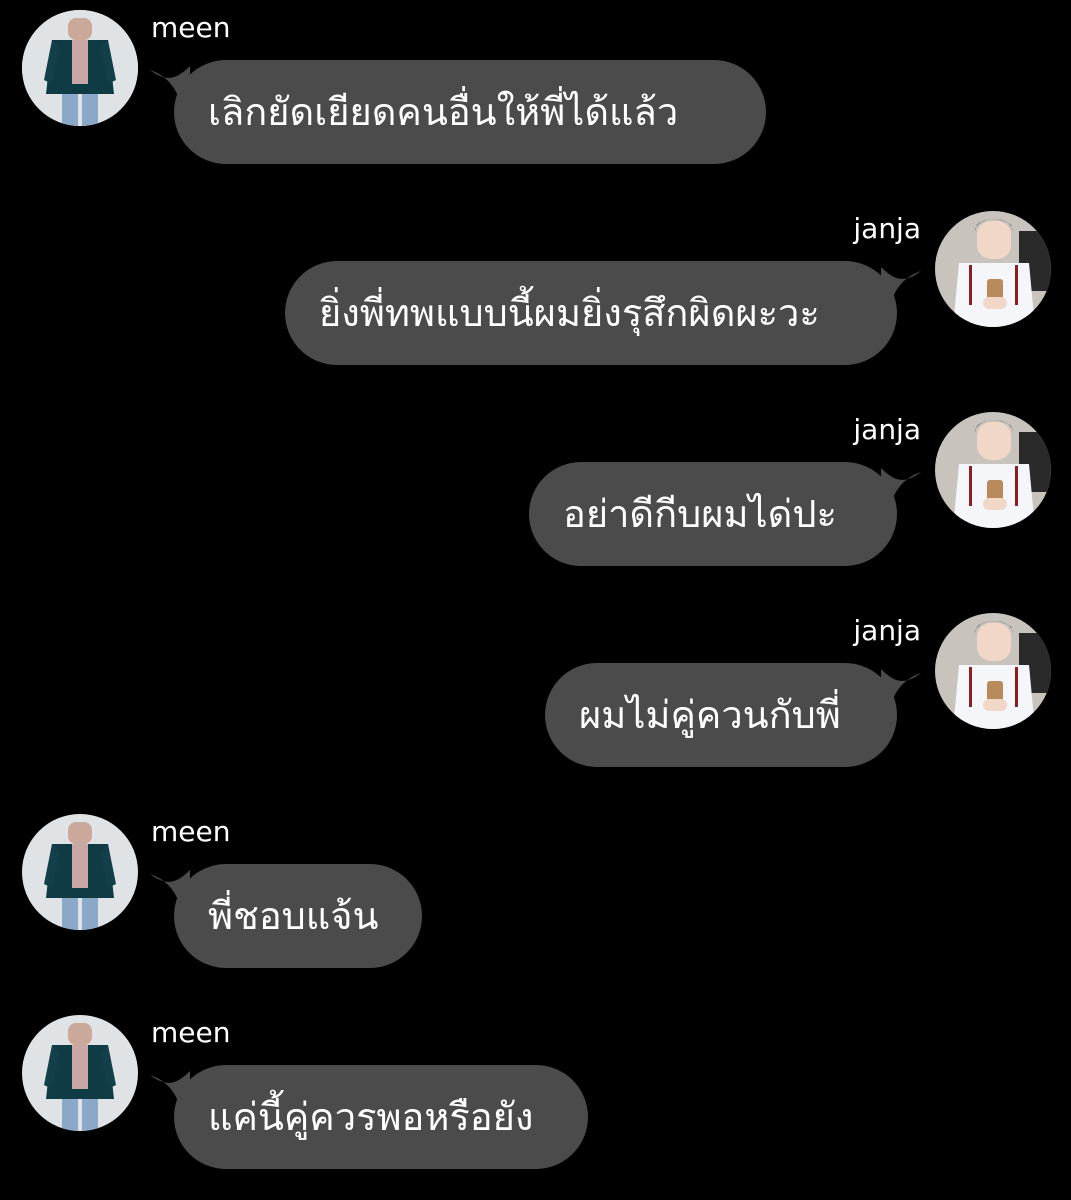 This screenshot has width=1071, height=1200. I want to click on message-bubble: พี่ชอบแจ้น, so click(298, 916).